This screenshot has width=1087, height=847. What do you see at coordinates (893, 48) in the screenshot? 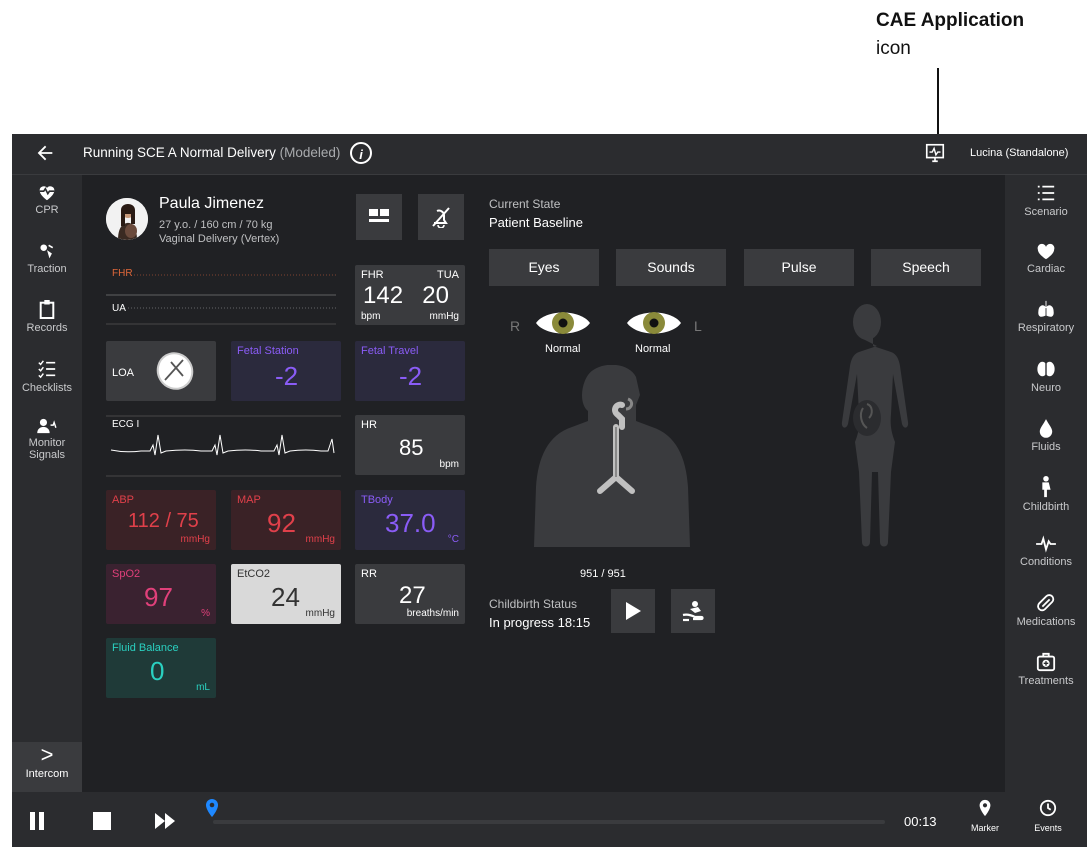
I see `callout-subtitle: icon` at bounding box center [893, 48].